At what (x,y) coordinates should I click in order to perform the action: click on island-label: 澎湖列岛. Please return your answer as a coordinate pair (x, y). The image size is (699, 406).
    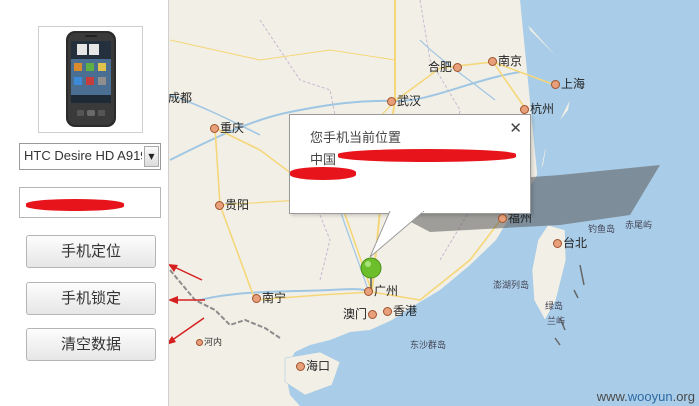
    Looking at the image, I should click on (511, 286).